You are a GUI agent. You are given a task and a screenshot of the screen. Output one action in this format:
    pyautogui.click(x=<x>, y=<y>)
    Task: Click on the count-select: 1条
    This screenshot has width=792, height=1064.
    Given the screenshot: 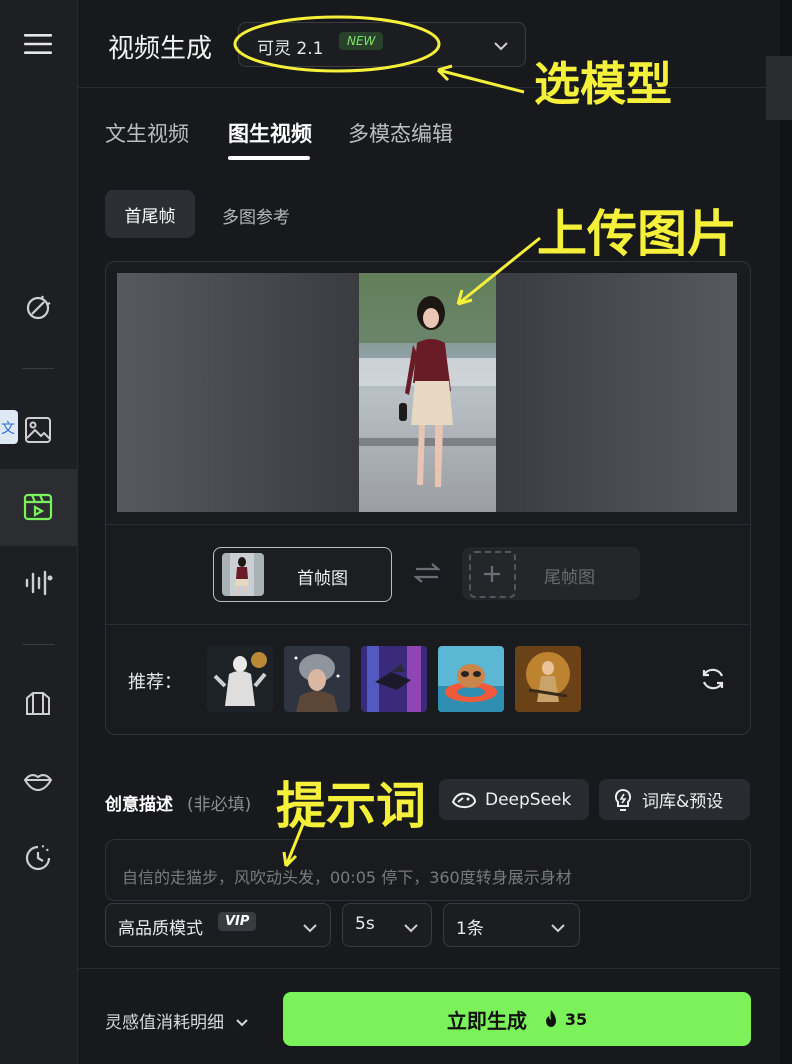 What is the action you would take?
    pyautogui.click(x=511, y=925)
    